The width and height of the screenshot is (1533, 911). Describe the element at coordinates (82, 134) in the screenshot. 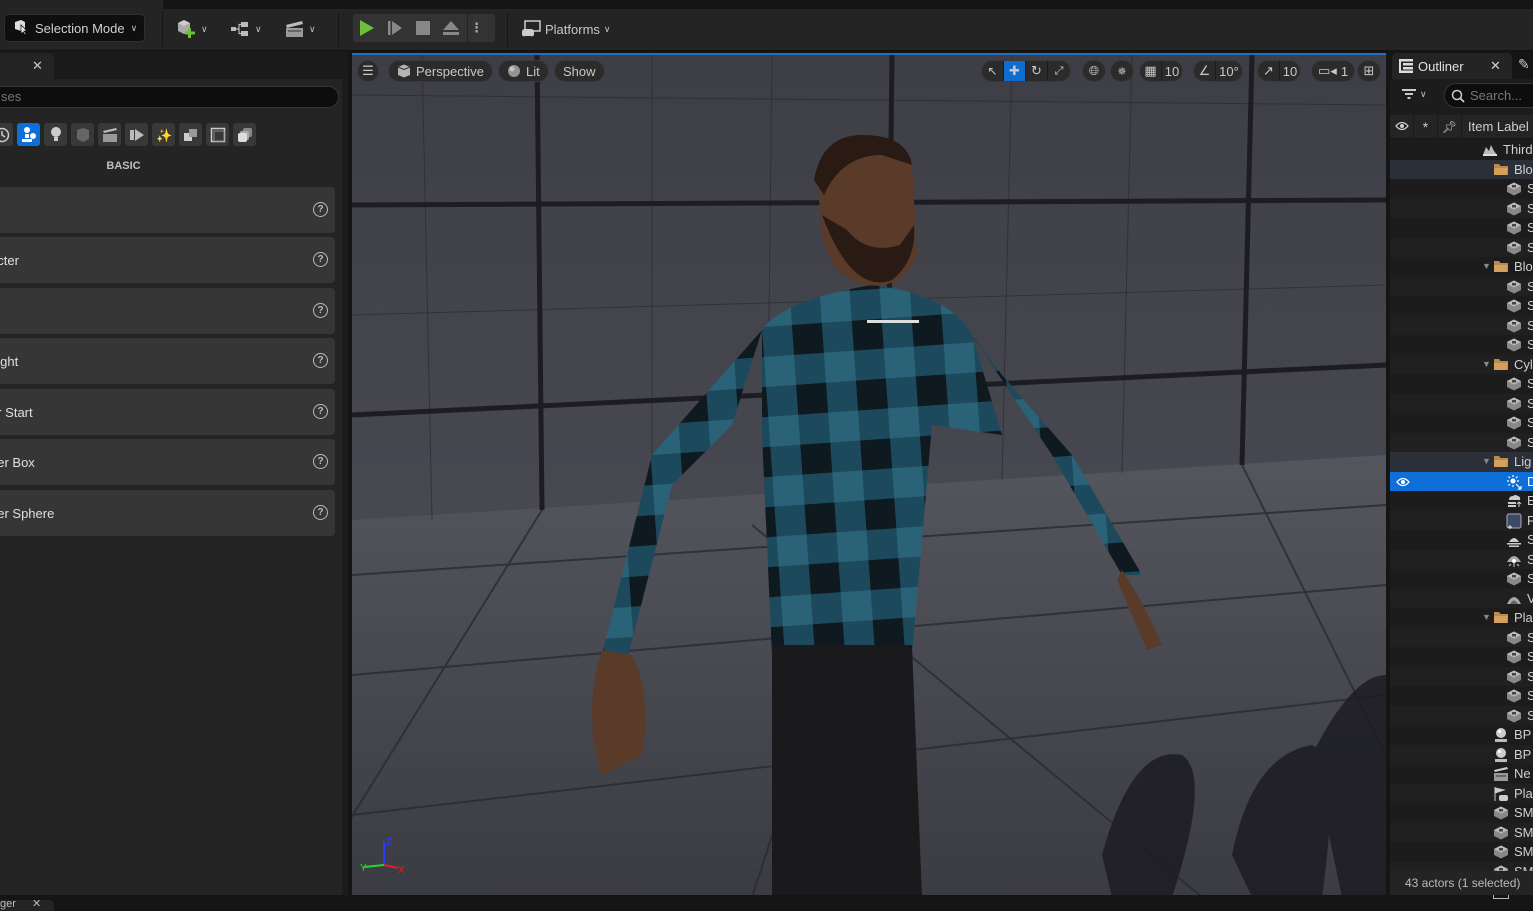

I see `category-shapes` at that location.